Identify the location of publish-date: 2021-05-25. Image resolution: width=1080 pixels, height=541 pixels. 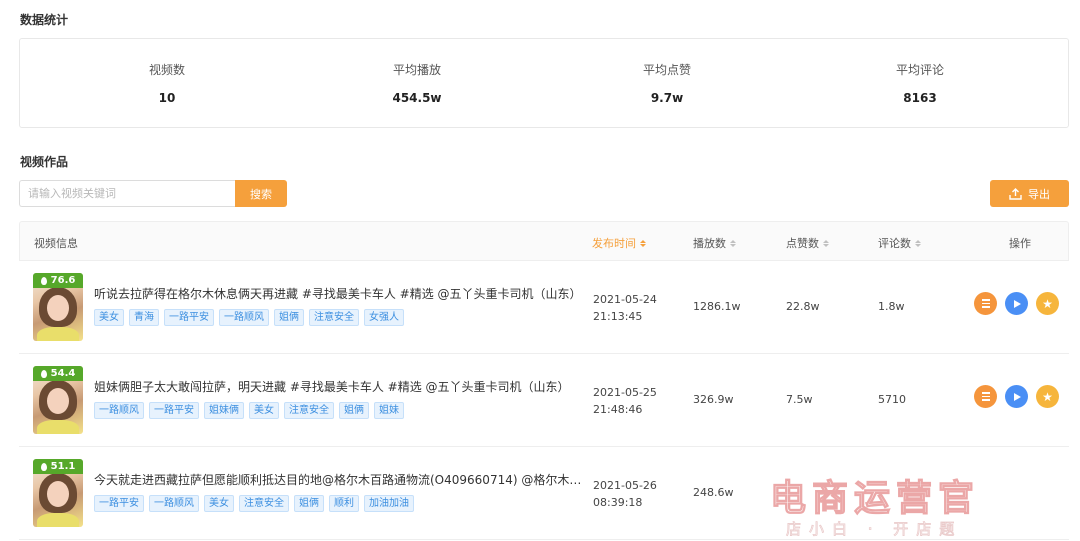
(625, 392).